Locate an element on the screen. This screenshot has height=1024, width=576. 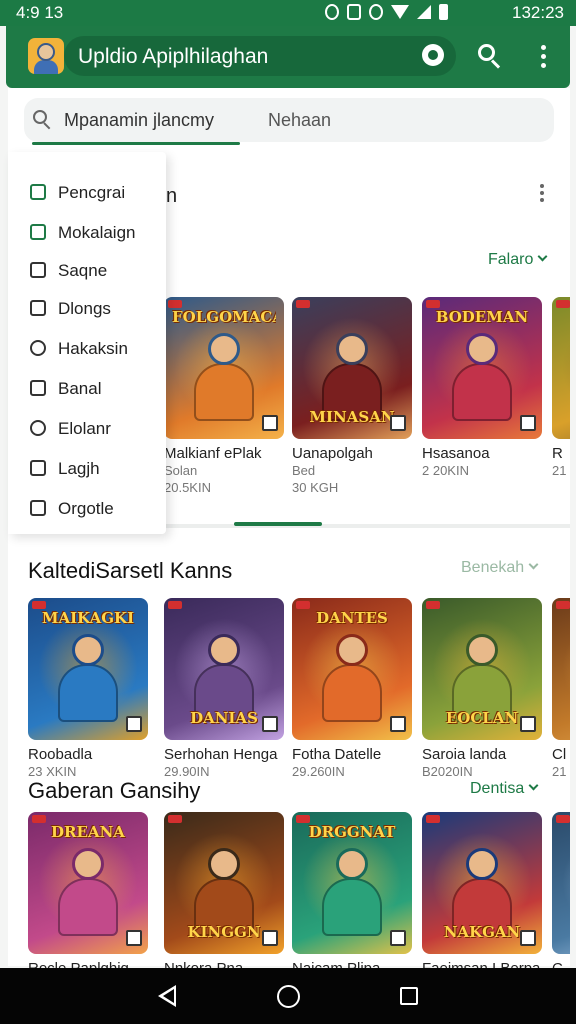
game-size: 30 KGH is located at coordinates (315, 487).